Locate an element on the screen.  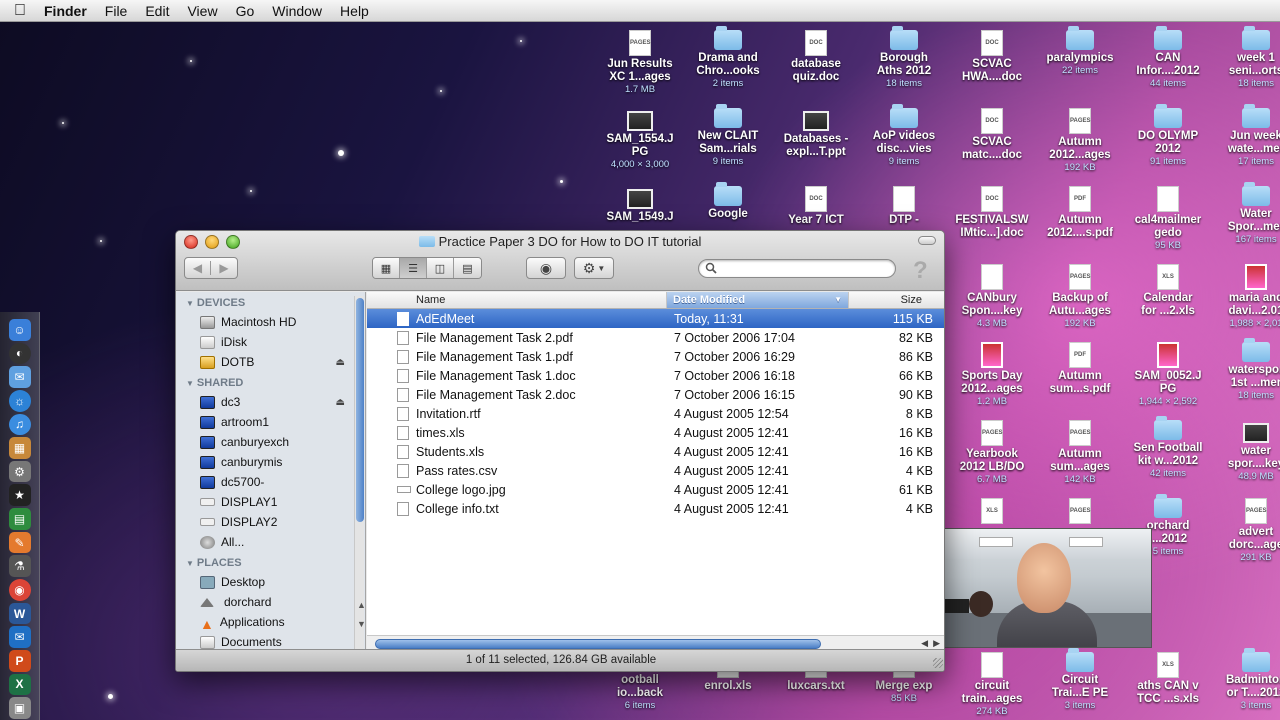
scroll-up-arrow-icon: ▲ is located at coordinates (361, 605).